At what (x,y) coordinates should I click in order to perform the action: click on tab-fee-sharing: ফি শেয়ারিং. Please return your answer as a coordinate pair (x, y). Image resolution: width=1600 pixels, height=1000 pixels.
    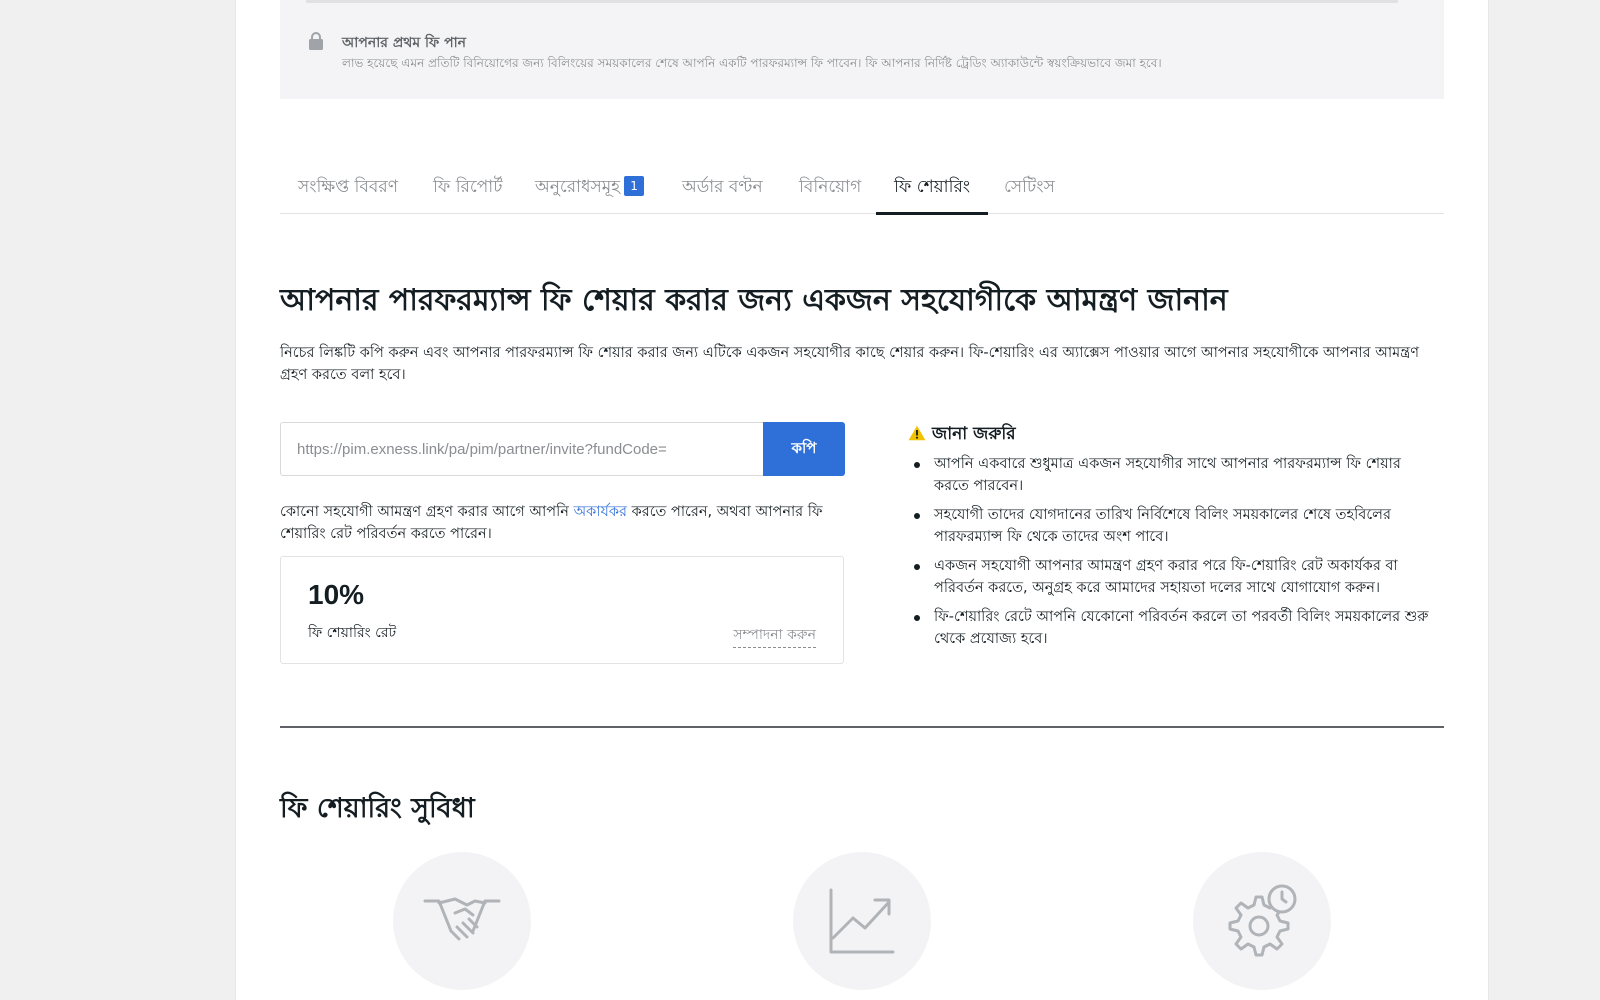
    Looking at the image, I should click on (932, 187).